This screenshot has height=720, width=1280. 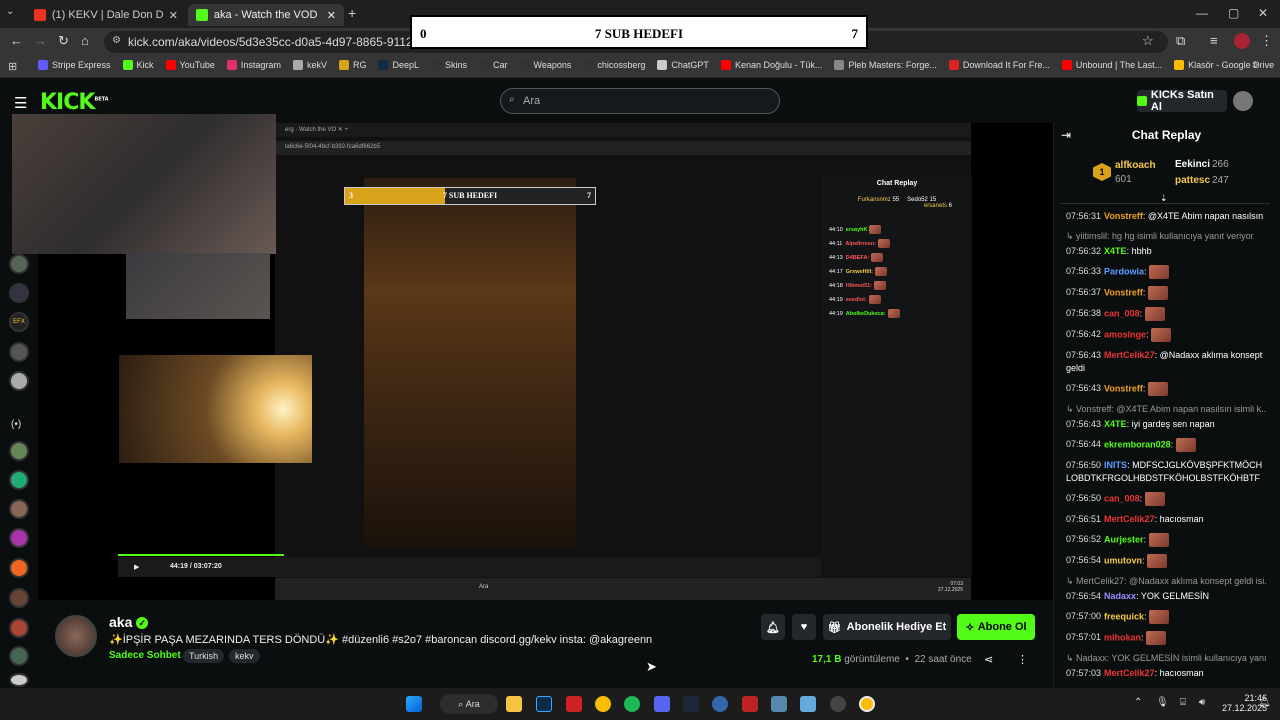 I want to click on bookmark-item: Kick, so click(x=138, y=65).